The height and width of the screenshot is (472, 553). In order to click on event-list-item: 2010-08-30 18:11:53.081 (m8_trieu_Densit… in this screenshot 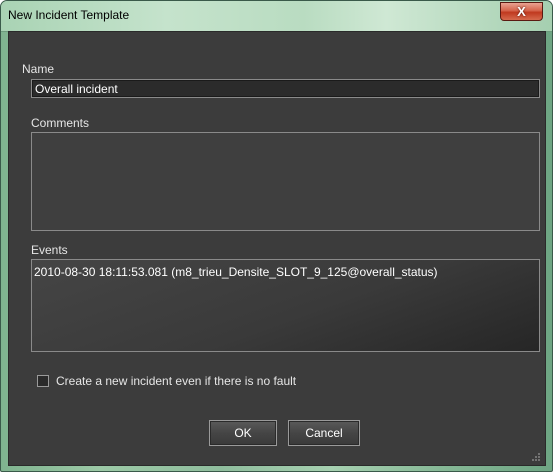, I will do `click(236, 272)`.